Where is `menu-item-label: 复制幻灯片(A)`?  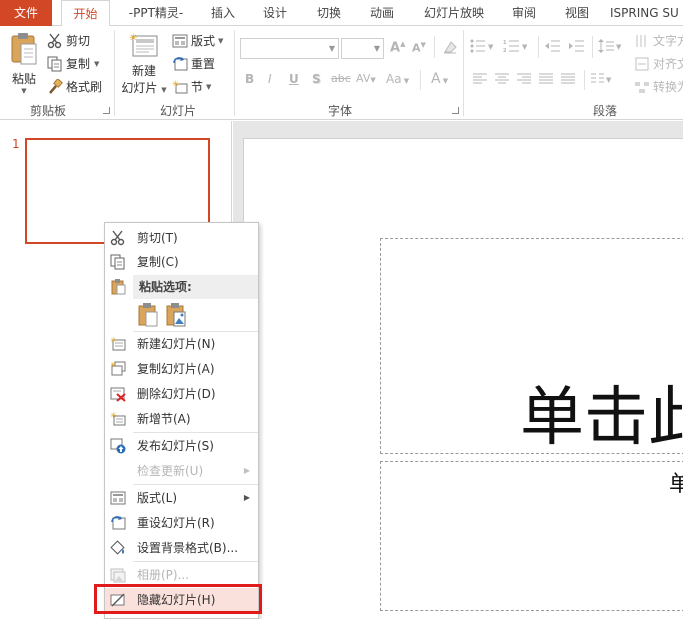 menu-item-label: 复制幻灯片(A) is located at coordinates (176, 369).